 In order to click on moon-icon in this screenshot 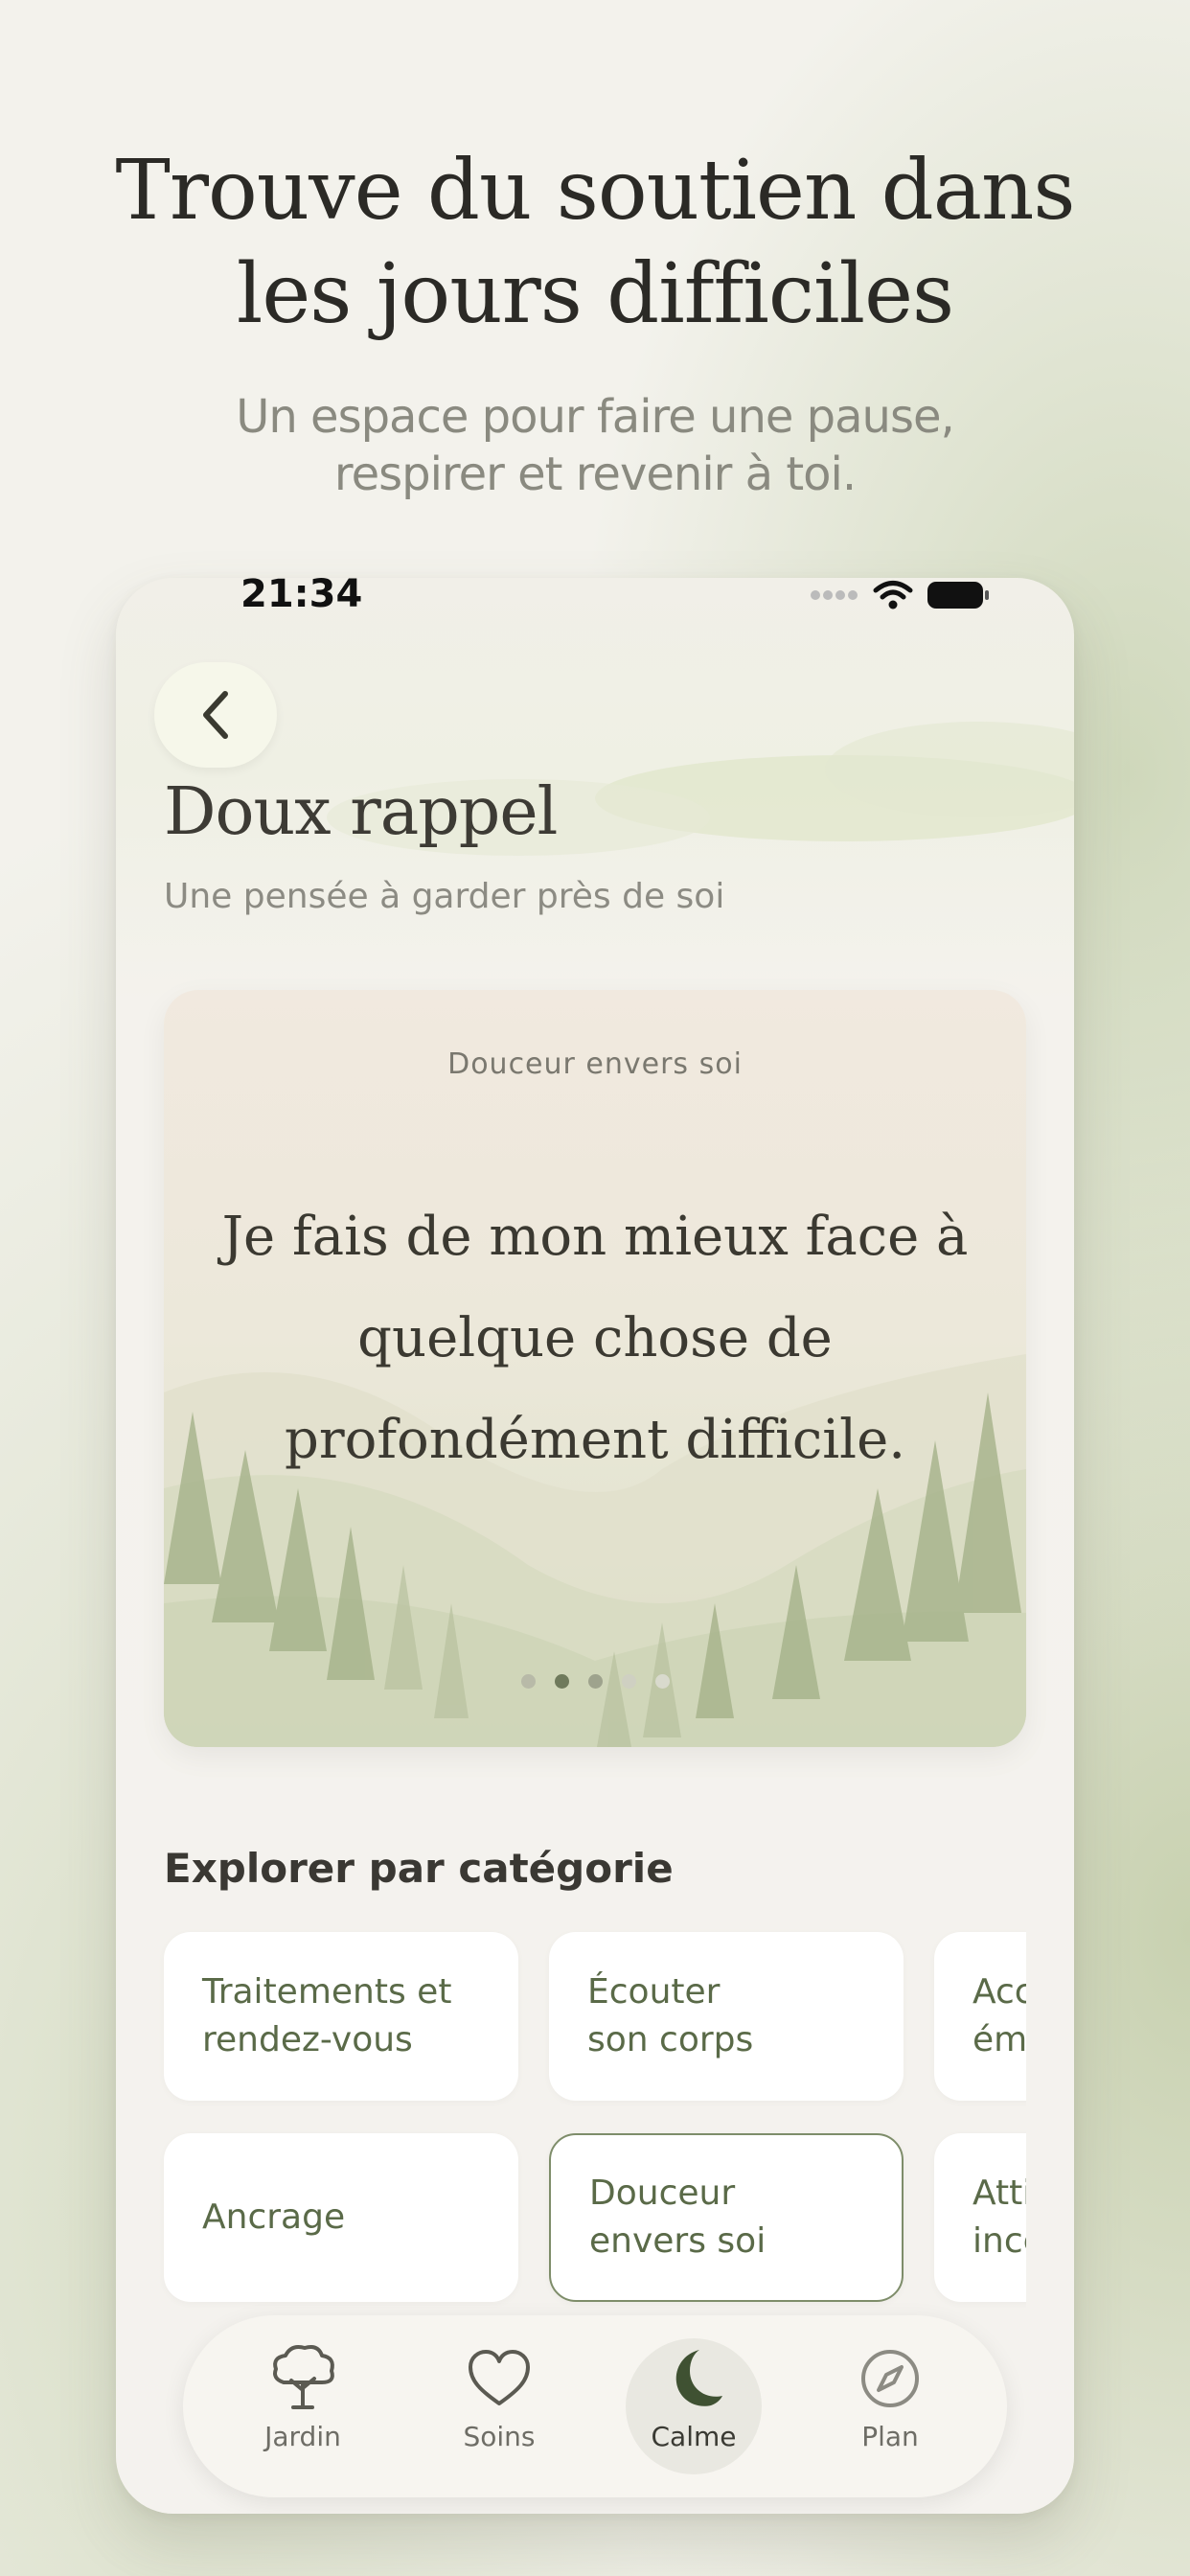, I will do `click(699, 2378)`.